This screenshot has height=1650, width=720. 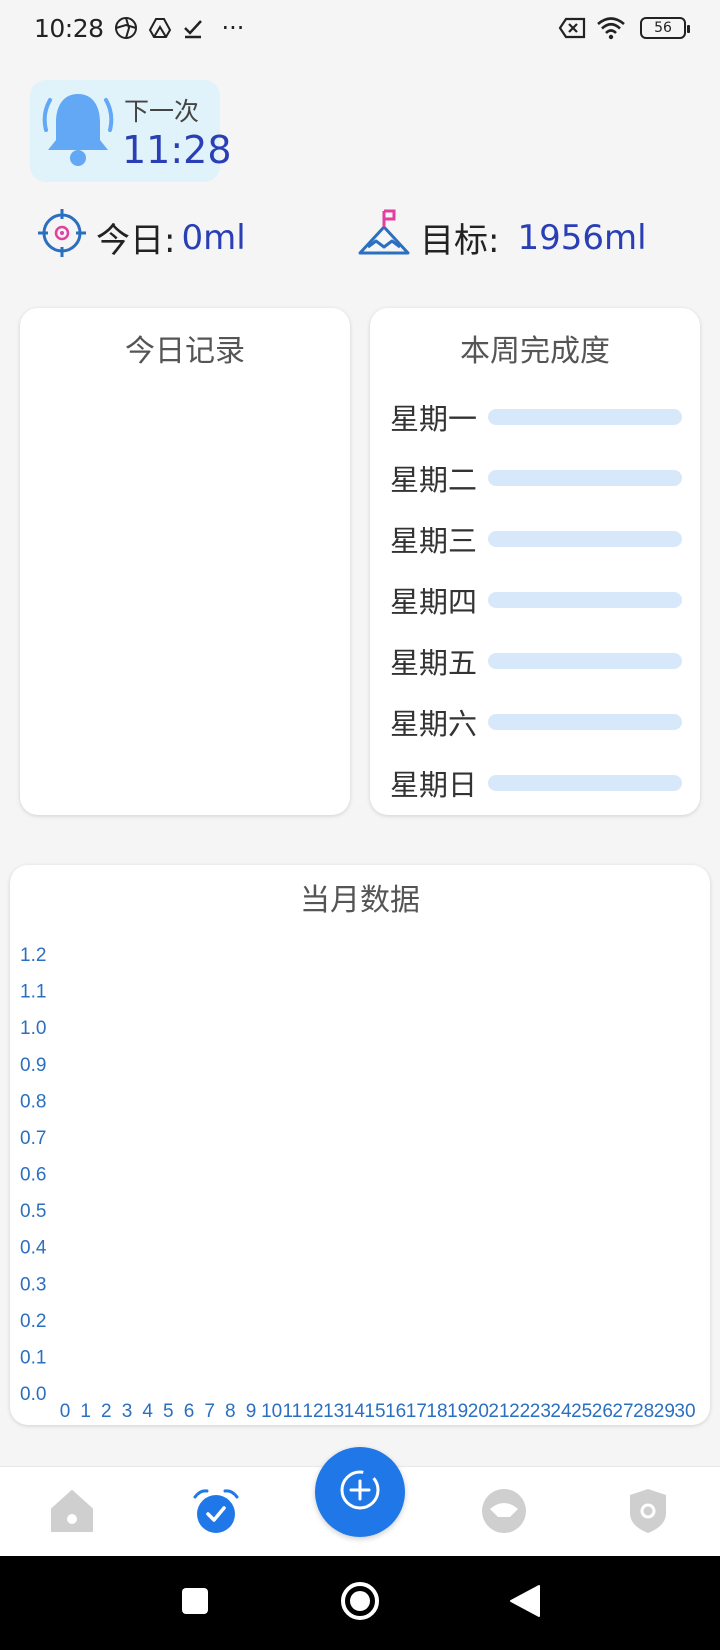 I want to click on eye-icon, so click(x=504, y=1513).